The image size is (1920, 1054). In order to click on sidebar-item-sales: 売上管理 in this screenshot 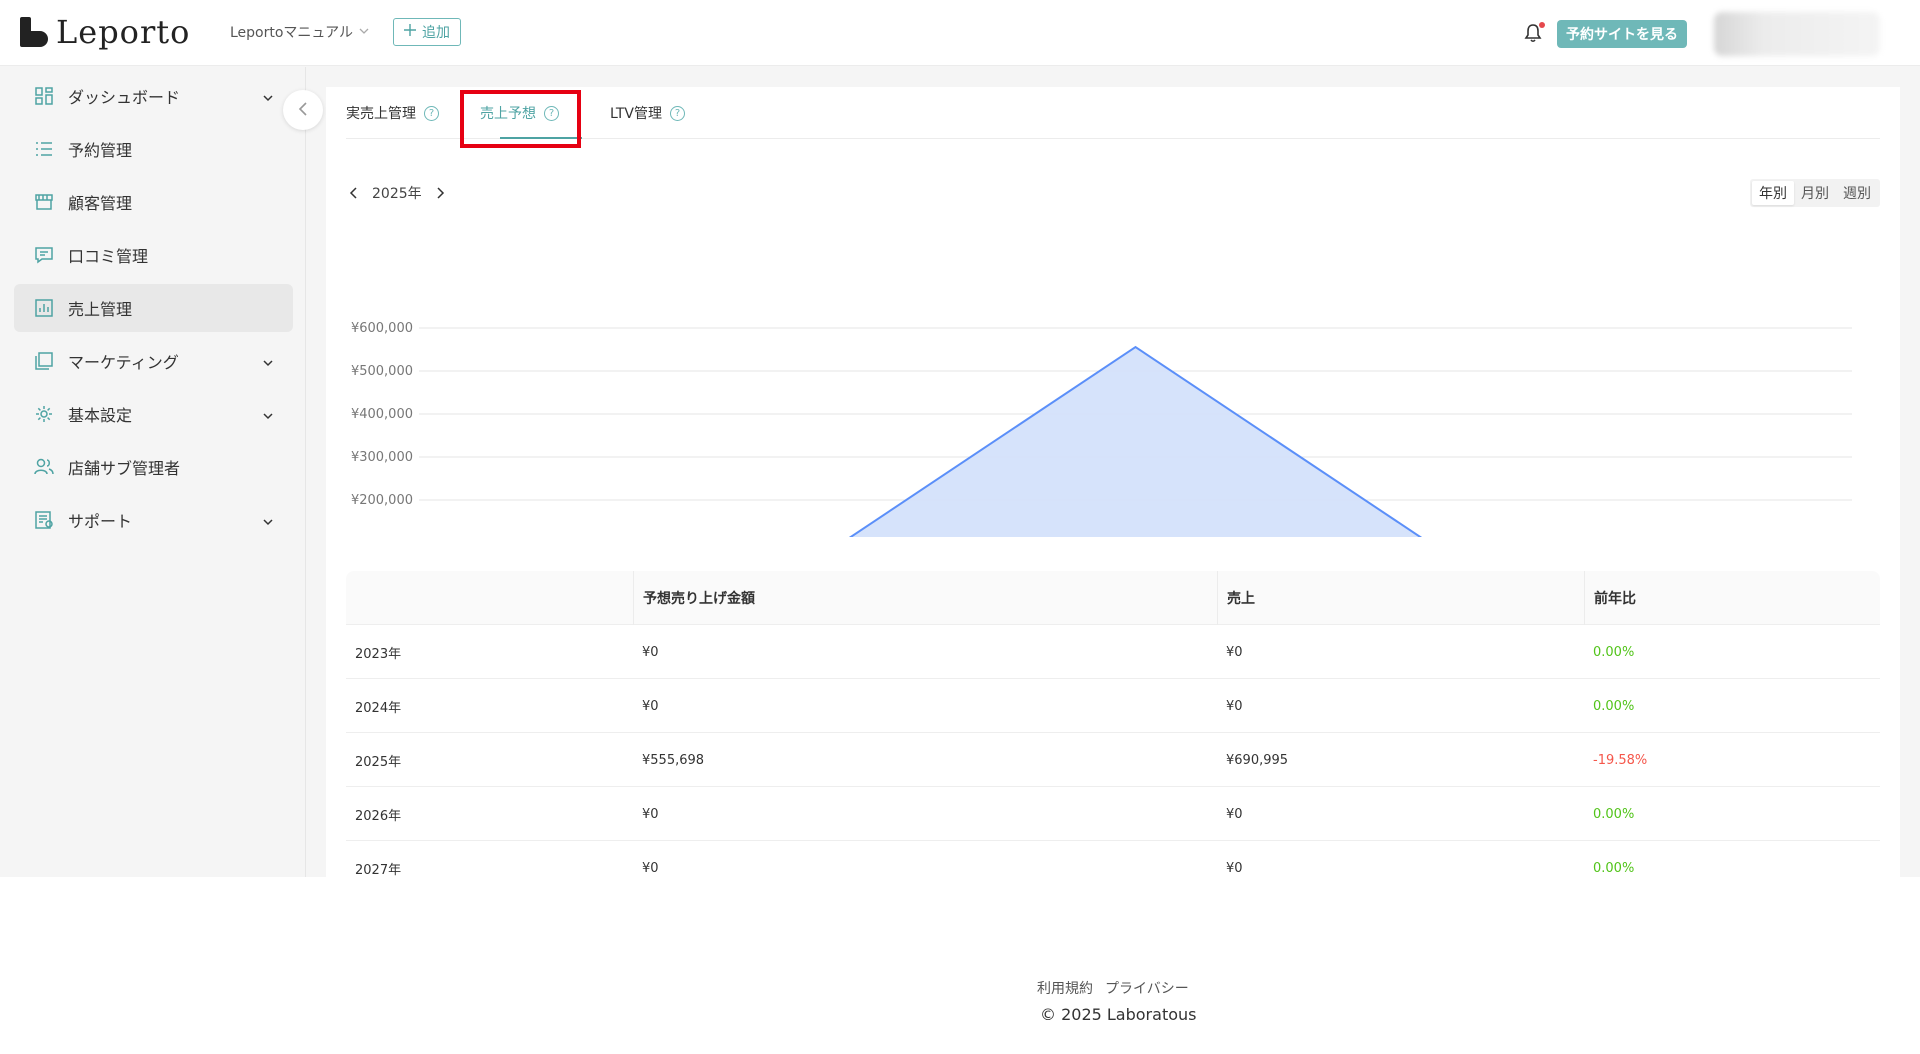, I will do `click(153, 308)`.